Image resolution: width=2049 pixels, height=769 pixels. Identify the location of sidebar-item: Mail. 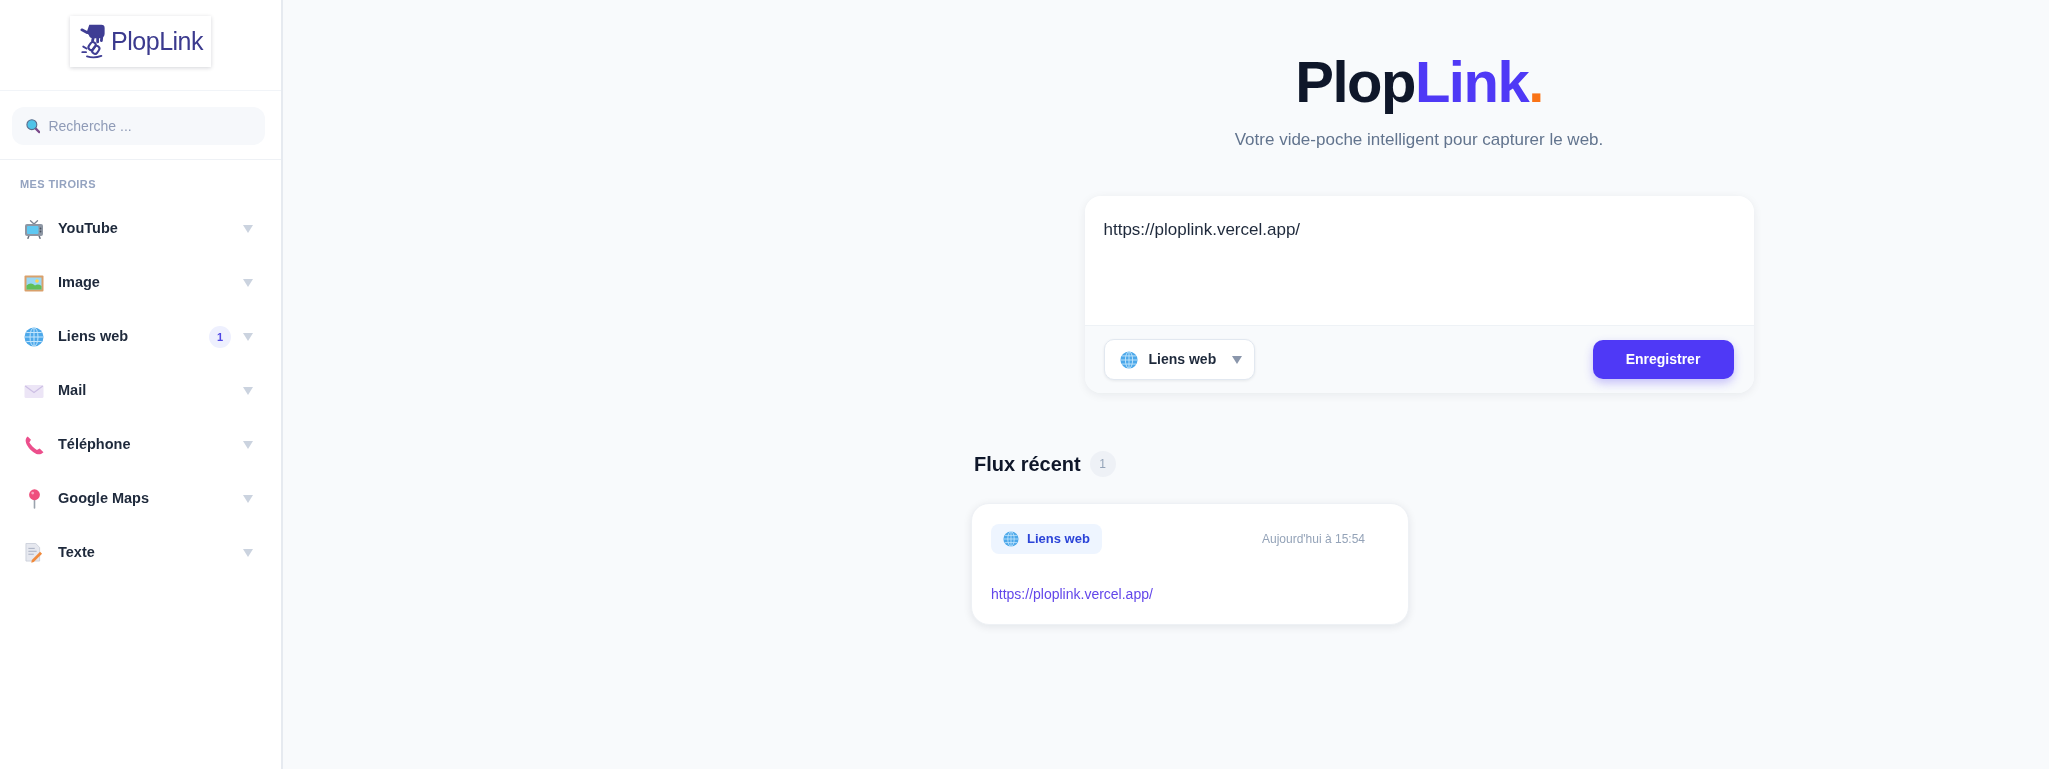
(140, 391).